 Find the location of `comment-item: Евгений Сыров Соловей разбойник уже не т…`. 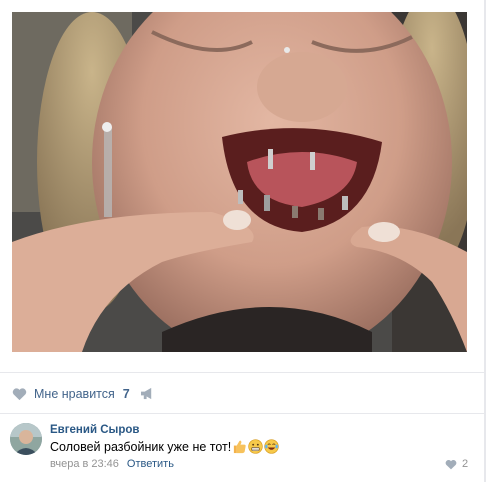

comment-item: Евгений Сыров Соловей разбойник уже не т… is located at coordinates (242, 447).